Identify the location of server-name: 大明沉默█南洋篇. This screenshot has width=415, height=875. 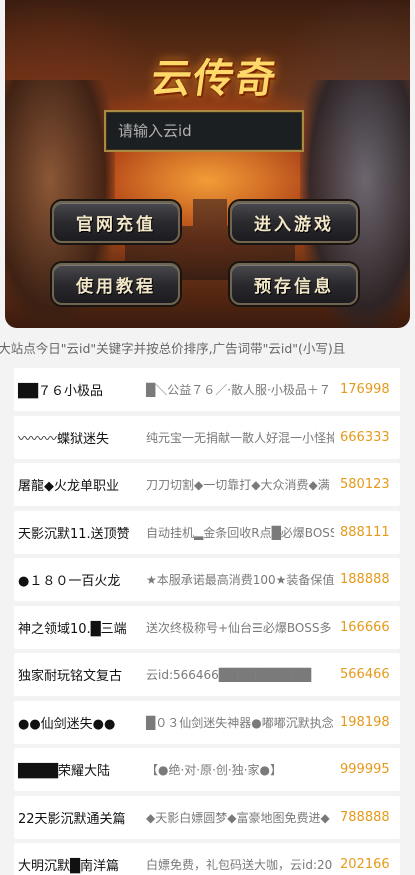
(68, 866).